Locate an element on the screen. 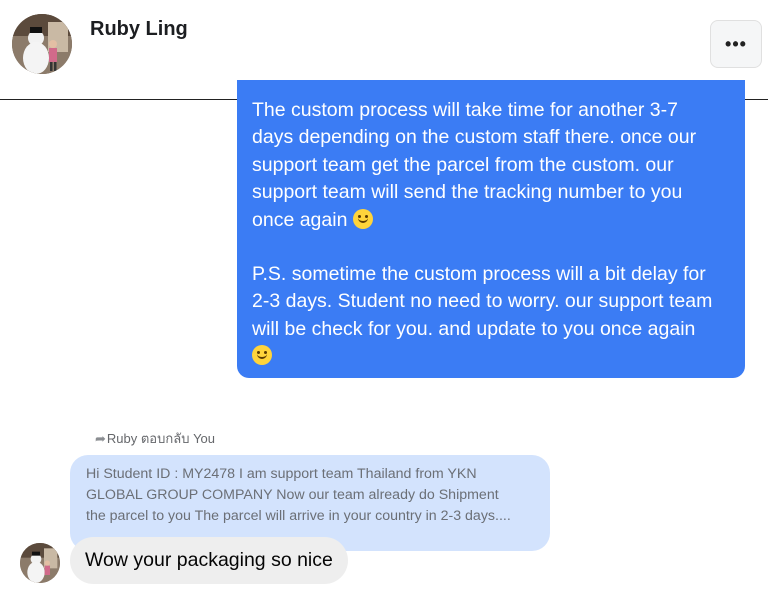 This screenshot has width=768, height=606. incoming-message-bubble: Wow your packaging so nice is located at coordinates (209, 560).